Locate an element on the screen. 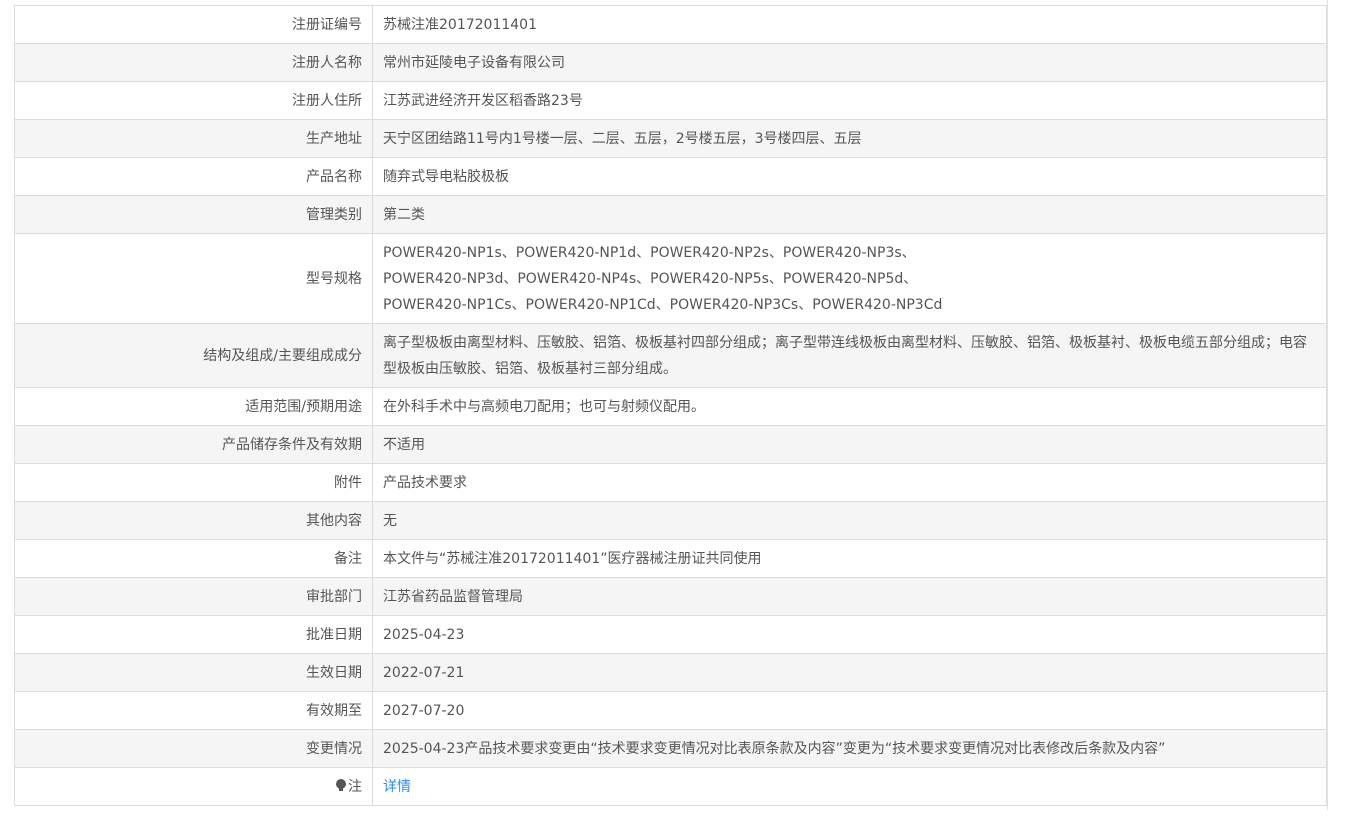  row-value: 苏械注准20172011401 is located at coordinates (849, 24).